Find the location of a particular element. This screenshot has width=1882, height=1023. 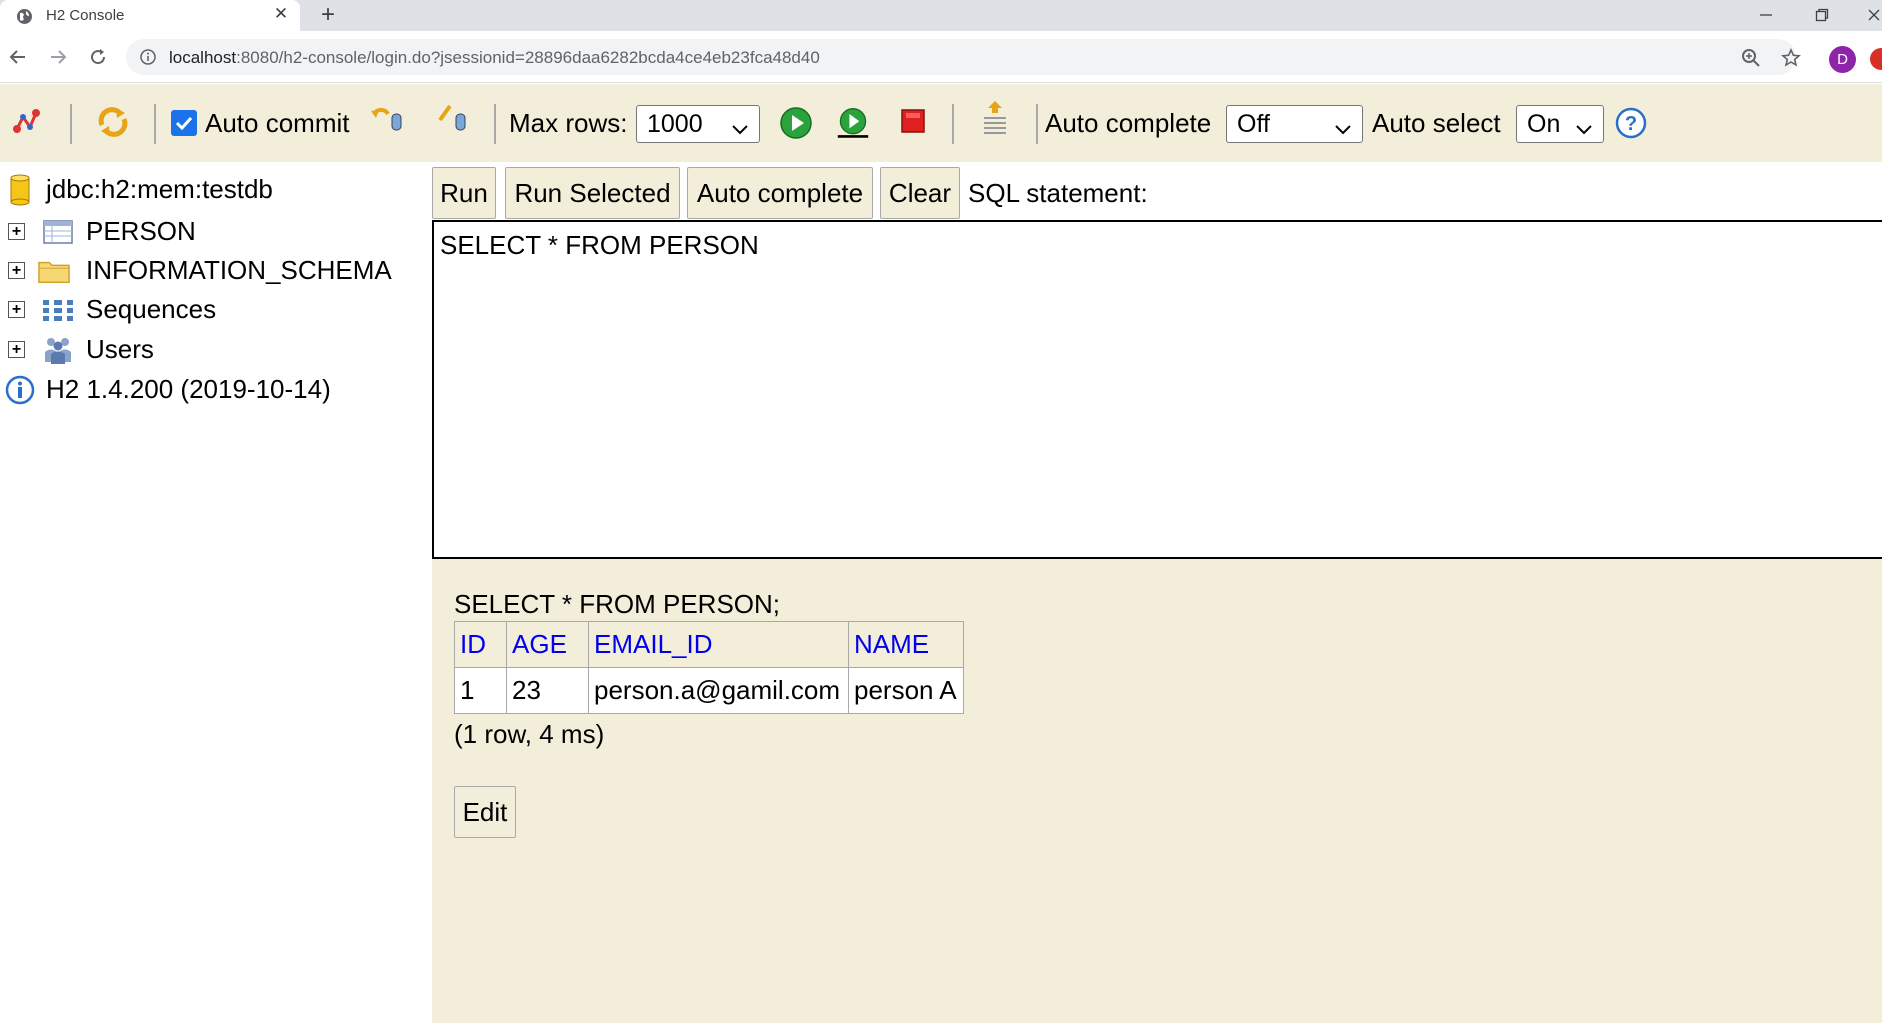

column-header-age: AGE is located at coordinates (547, 644).